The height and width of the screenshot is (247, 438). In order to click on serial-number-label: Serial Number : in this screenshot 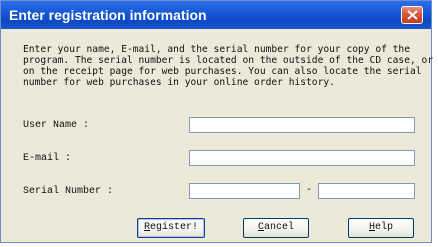, I will do `click(68, 191)`.